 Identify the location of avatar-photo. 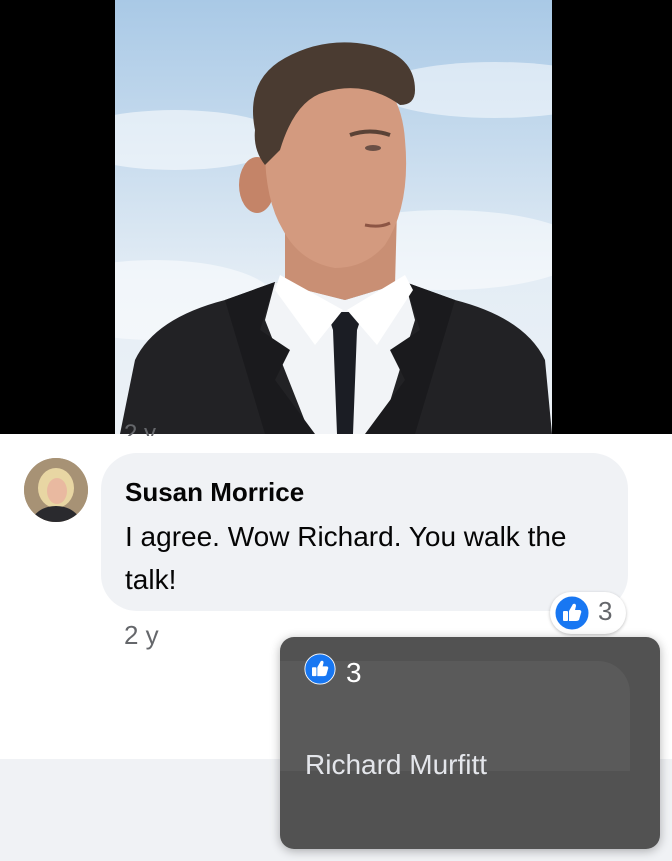
(56, 490).